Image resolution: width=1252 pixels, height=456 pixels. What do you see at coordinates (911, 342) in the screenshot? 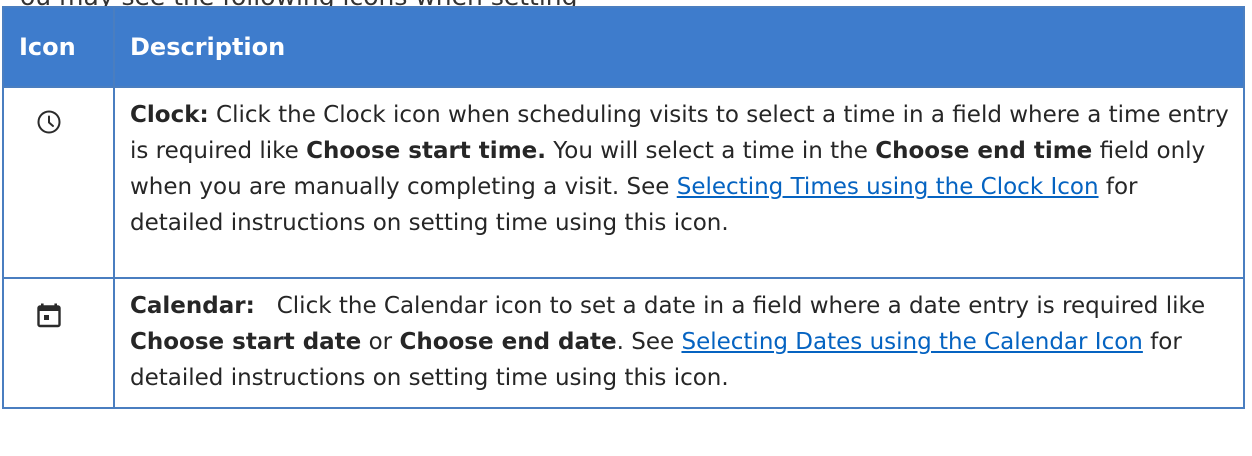
I see `selecting-dates-link: Selecting Dates using the Calendar Icon` at bounding box center [911, 342].